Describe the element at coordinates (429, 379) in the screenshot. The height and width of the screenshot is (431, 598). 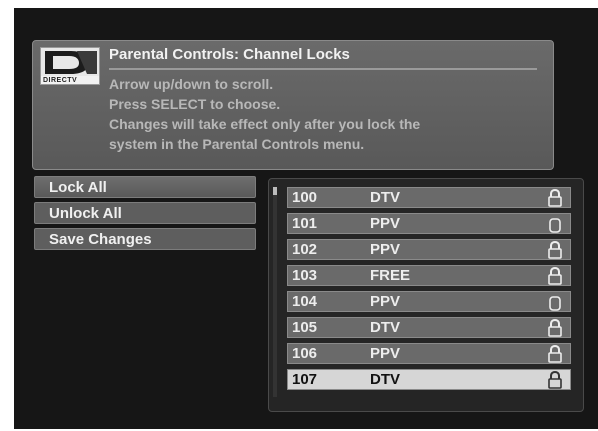
I see `channel-row: 107 DTV` at that location.